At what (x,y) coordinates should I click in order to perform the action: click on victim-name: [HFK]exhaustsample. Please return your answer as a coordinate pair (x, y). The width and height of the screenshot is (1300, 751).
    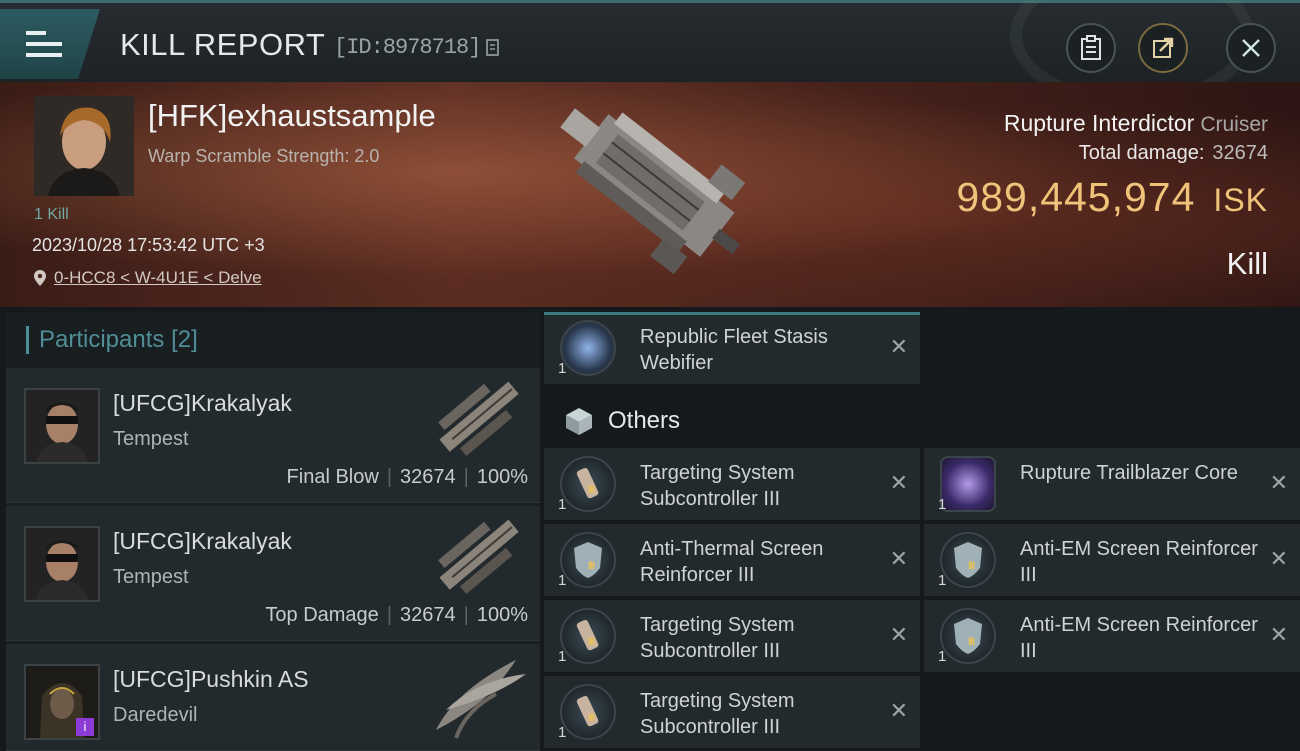
    Looking at the image, I should click on (292, 116).